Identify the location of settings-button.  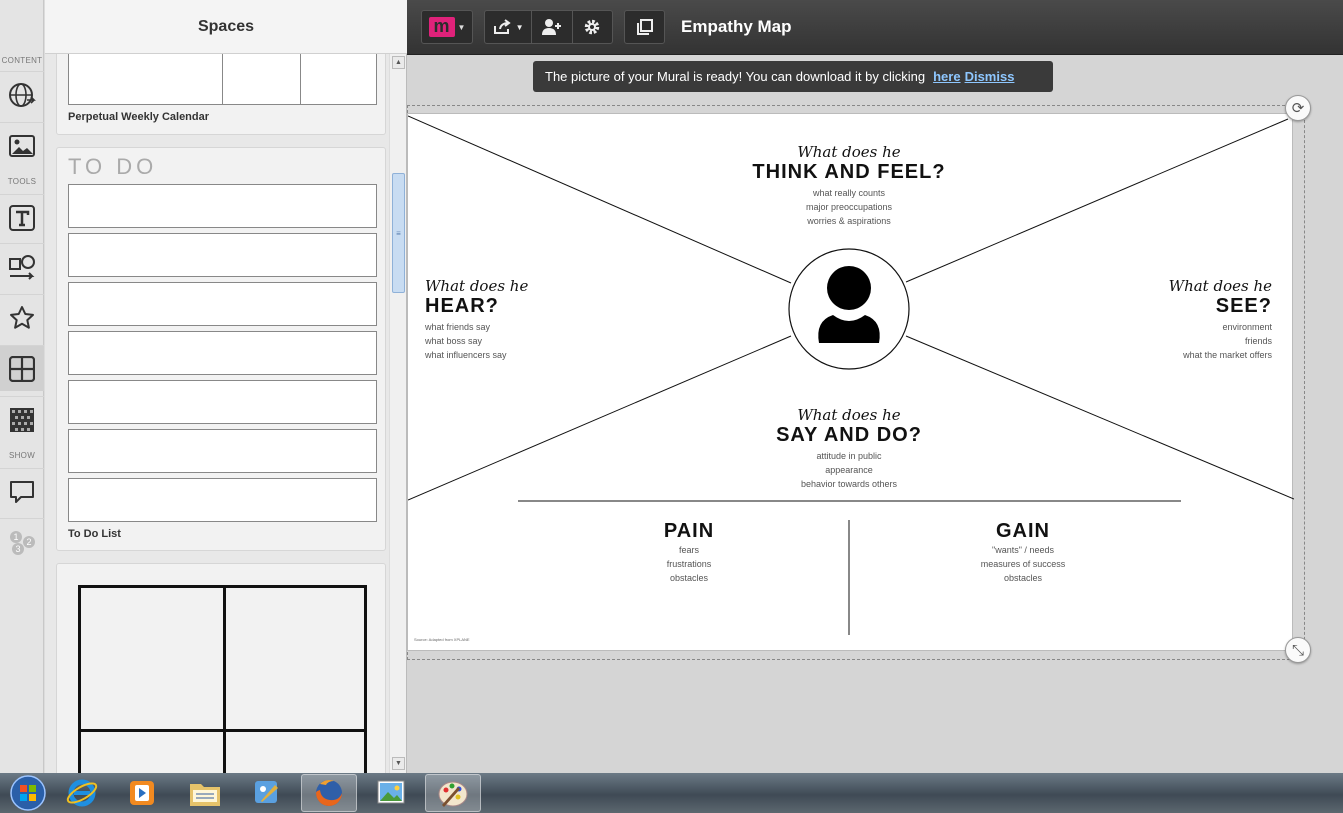
(592, 27).